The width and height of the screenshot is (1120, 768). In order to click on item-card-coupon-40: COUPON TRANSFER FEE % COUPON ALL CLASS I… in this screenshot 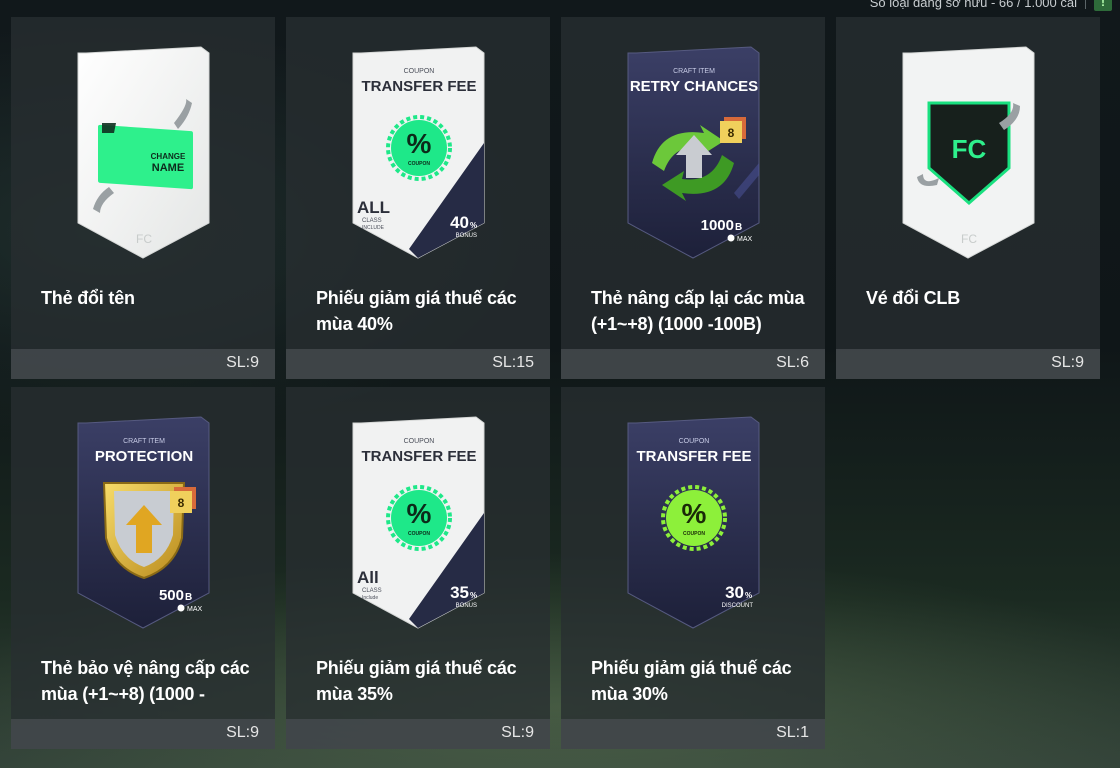, I will do `click(418, 152)`.